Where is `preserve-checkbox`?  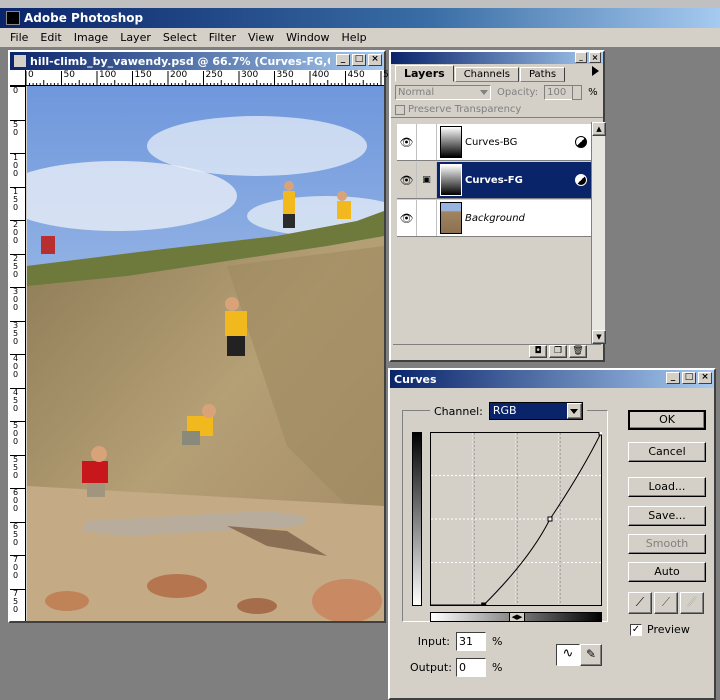 preserve-checkbox is located at coordinates (400, 109).